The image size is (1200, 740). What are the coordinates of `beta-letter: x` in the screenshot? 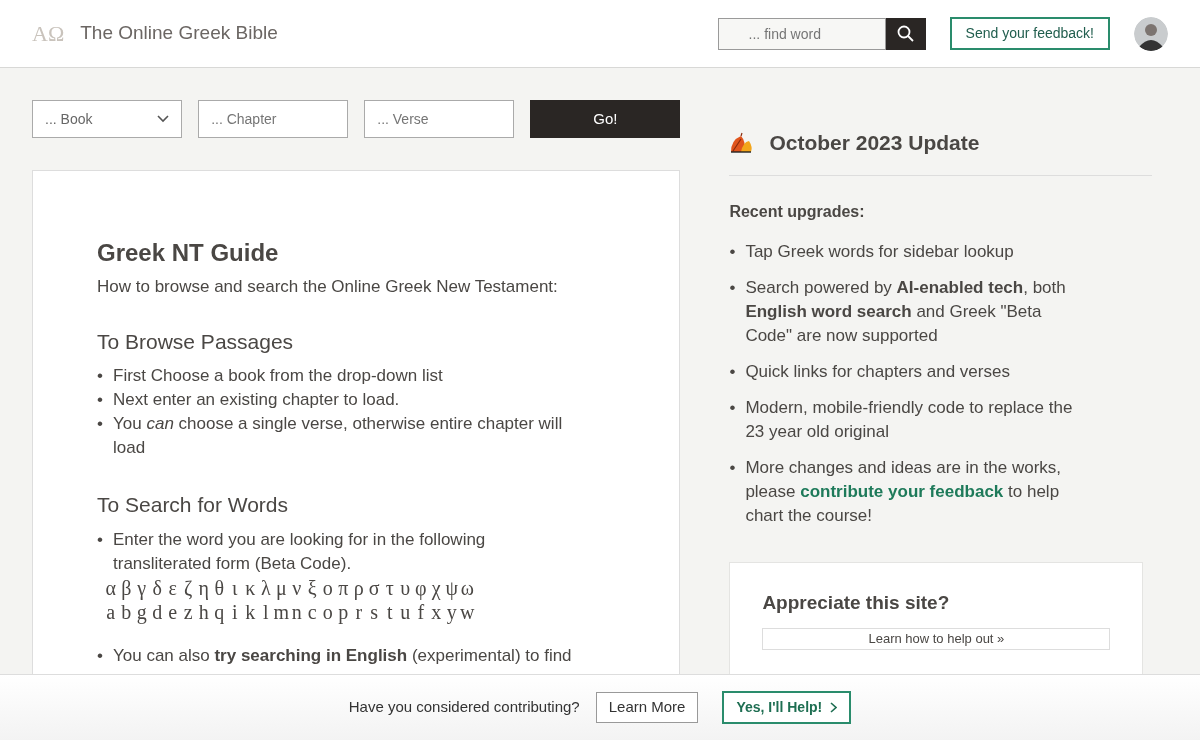 It's located at (436, 612).